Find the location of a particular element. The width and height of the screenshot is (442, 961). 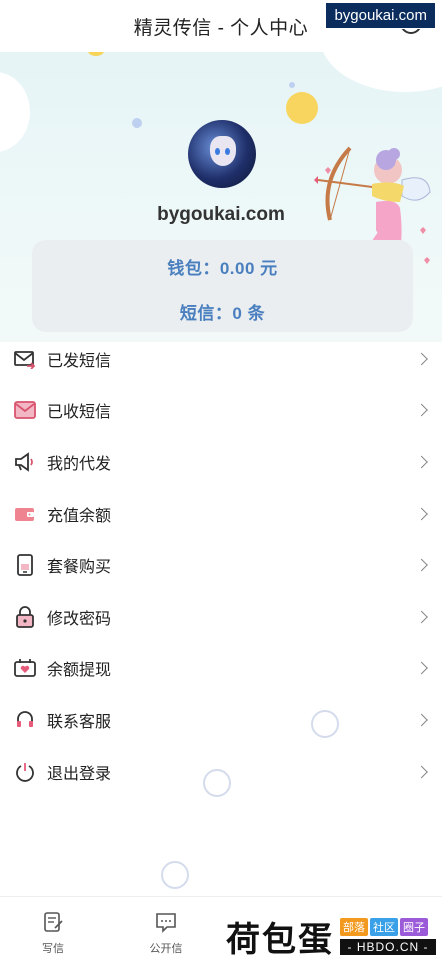

menu-item-package-purchase: 套餐购买 is located at coordinates (221, 565).